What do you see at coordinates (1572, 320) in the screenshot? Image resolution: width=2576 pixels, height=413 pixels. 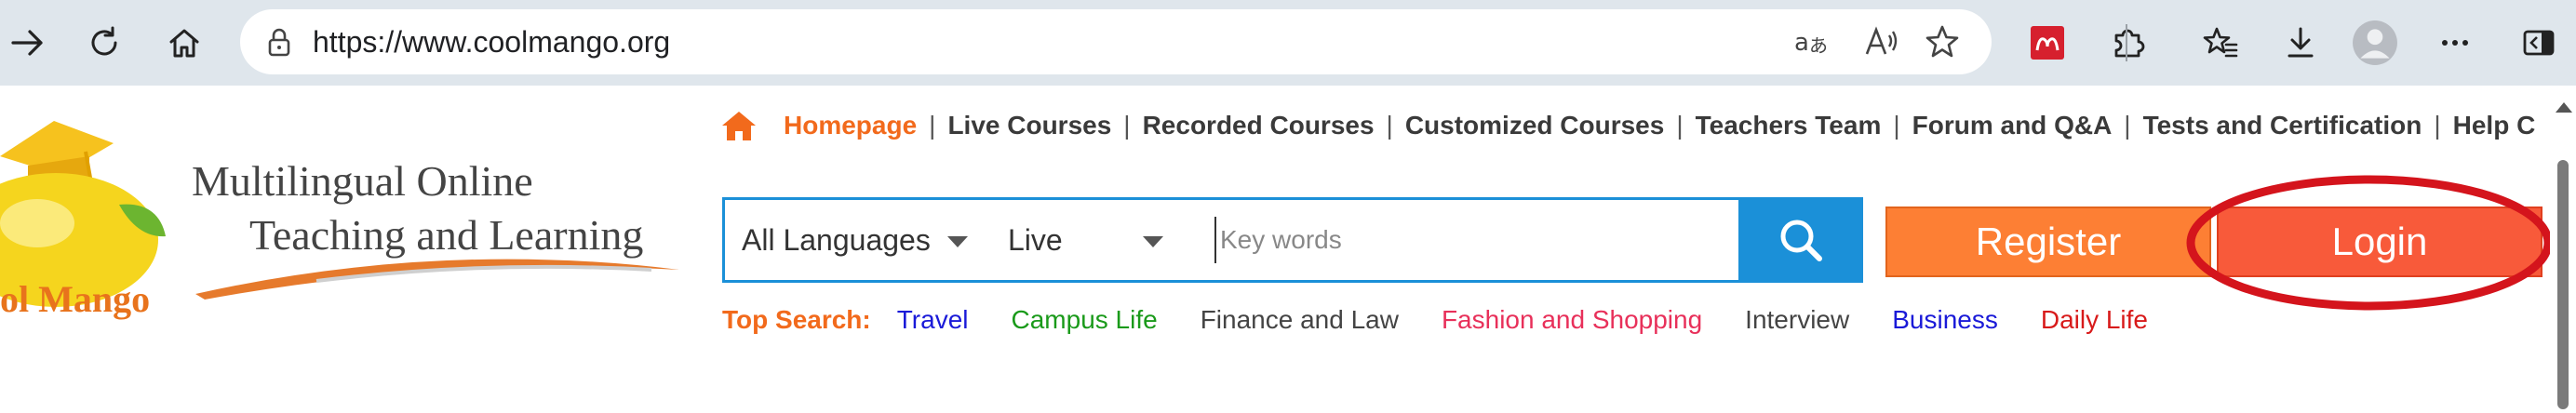 I see `top-search-tag: Fashion and Shopping` at bounding box center [1572, 320].